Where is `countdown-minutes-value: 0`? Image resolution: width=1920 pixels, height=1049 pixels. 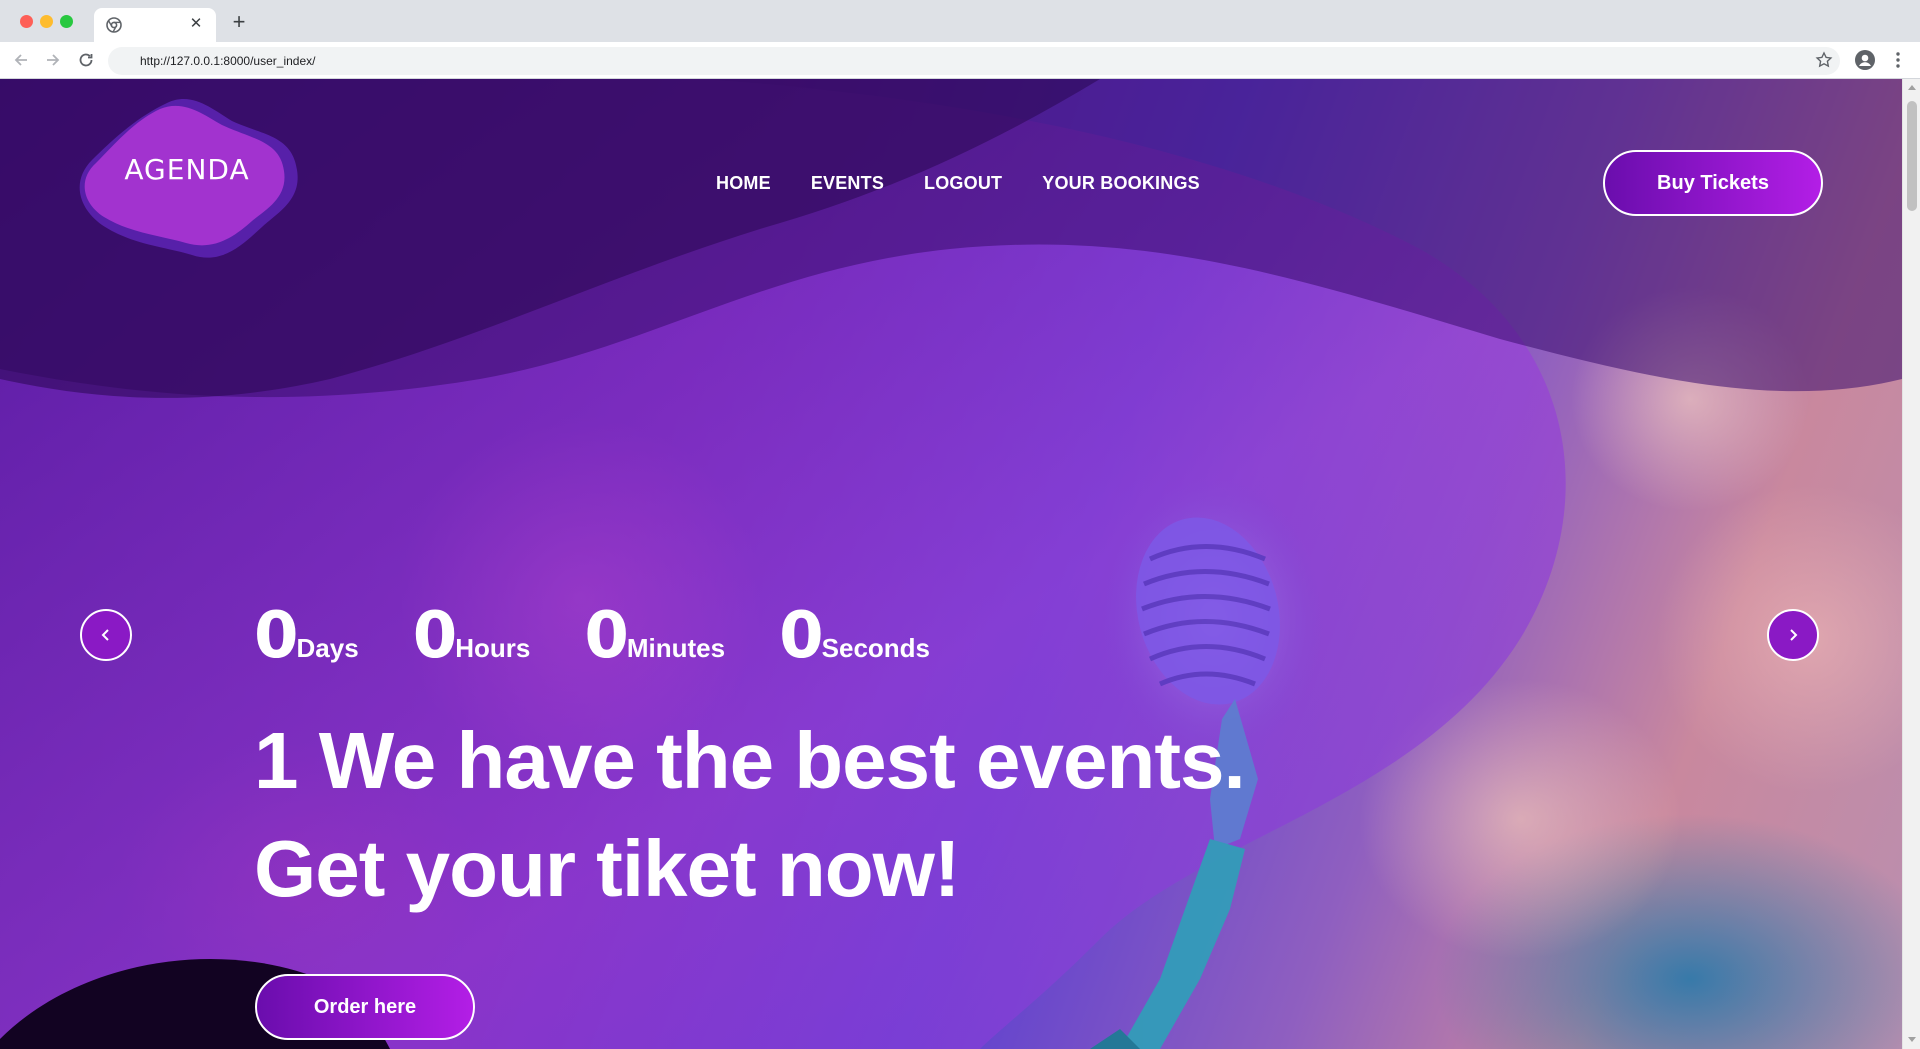 countdown-minutes-value: 0 is located at coordinates (606, 636).